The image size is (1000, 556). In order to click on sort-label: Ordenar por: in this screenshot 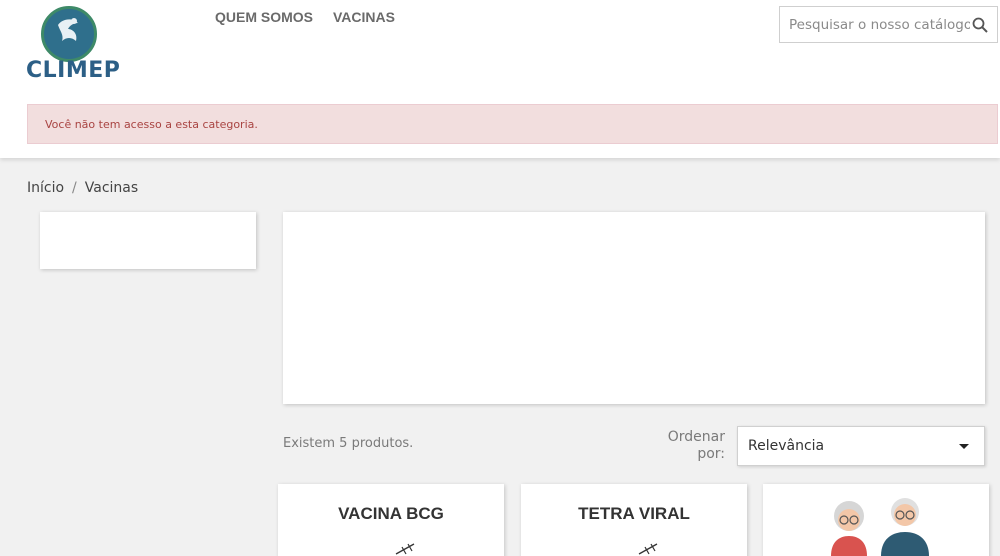, I will do `click(696, 445)`.